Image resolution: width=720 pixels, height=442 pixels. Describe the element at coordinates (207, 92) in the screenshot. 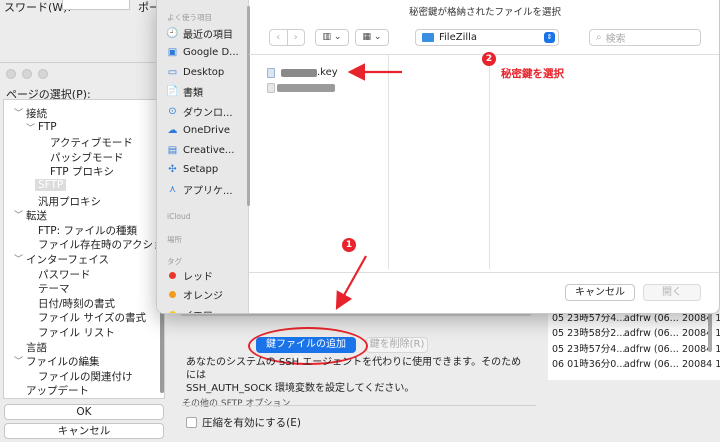

I see `sidebar-item: 📄 書類` at that location.